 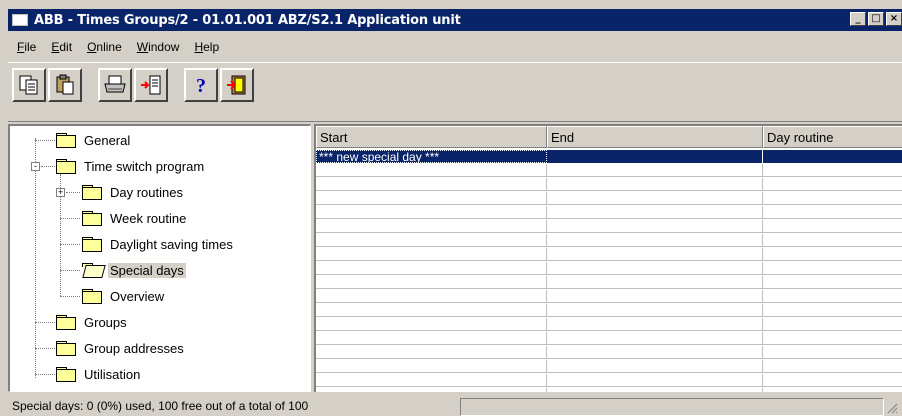 I want to click on help-button: ?, so click(x=201, y=85).